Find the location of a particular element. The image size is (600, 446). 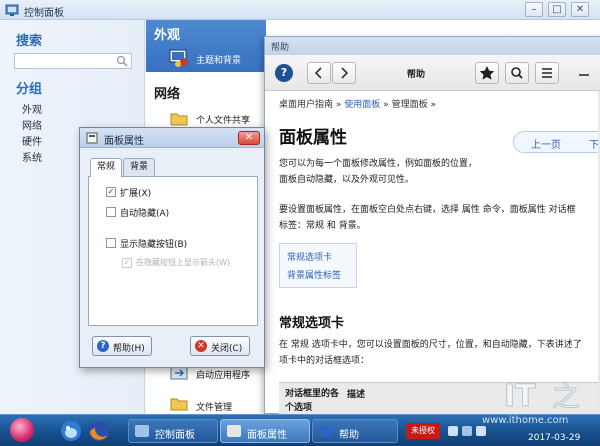

dialog-titlebar: 面板属性 ✕ is located at coordinates (172, 138).